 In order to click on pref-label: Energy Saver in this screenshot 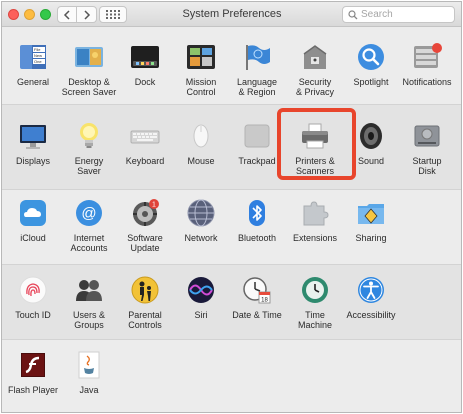, I will do `click(89, 166)`.